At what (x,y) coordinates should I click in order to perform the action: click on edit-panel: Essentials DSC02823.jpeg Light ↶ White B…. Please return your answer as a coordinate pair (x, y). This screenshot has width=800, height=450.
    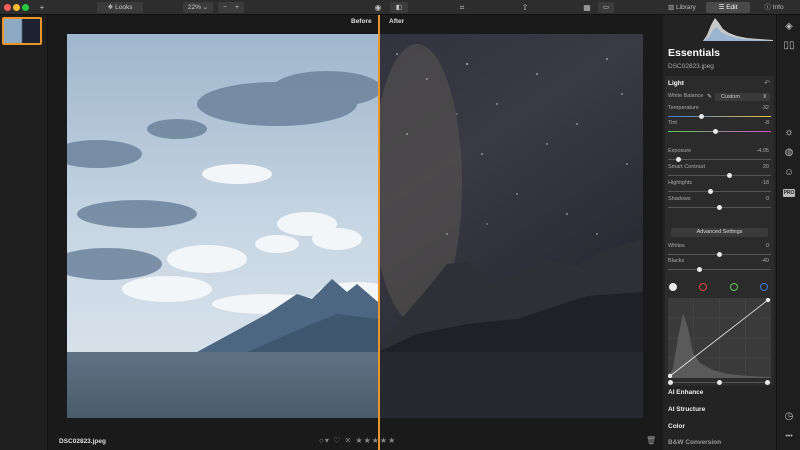
    Looking at the image, I should click on (719, 232).